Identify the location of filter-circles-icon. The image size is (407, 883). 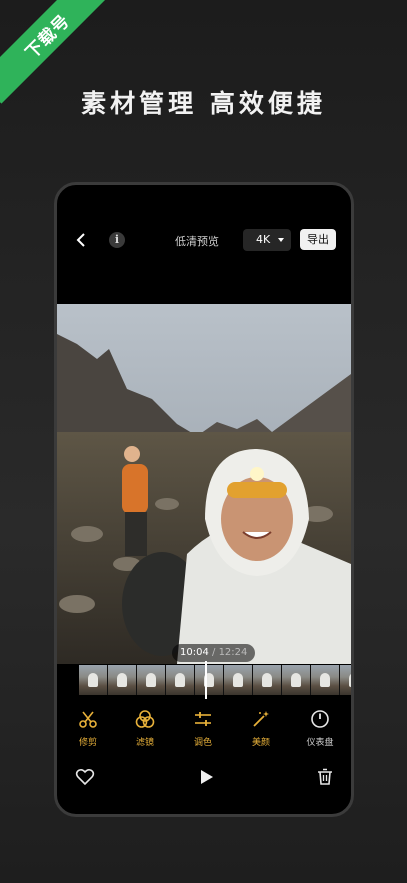
(145, 719).